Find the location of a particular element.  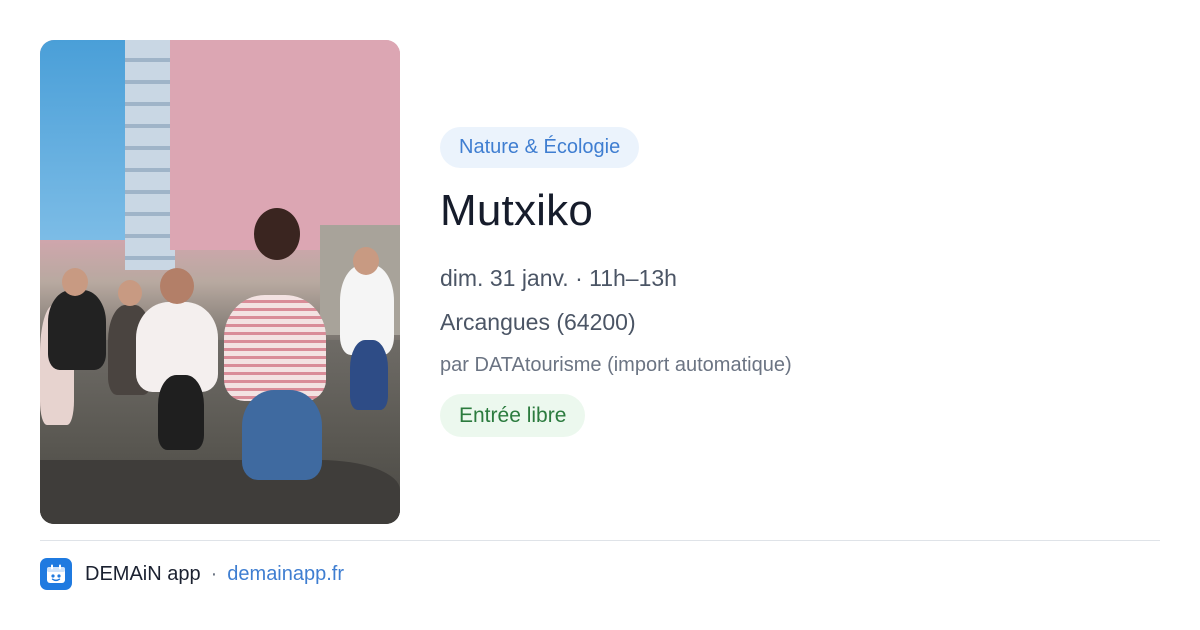

calendar-app-icon is located at coordinates (56, 574).